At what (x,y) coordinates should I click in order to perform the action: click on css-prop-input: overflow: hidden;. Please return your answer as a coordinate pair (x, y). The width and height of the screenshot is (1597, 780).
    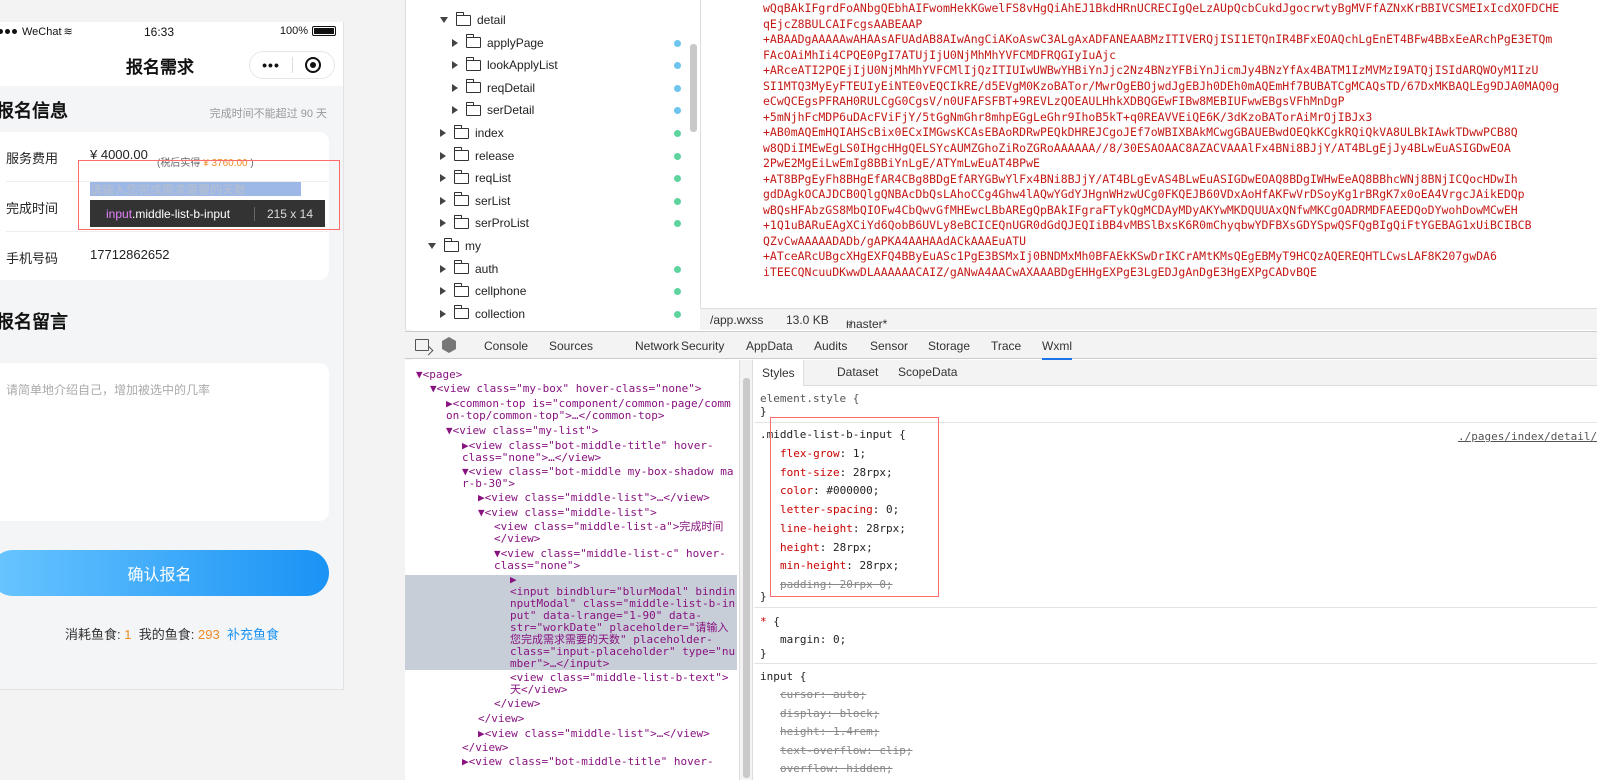
    Looking at the image, I should click on (836, 768).